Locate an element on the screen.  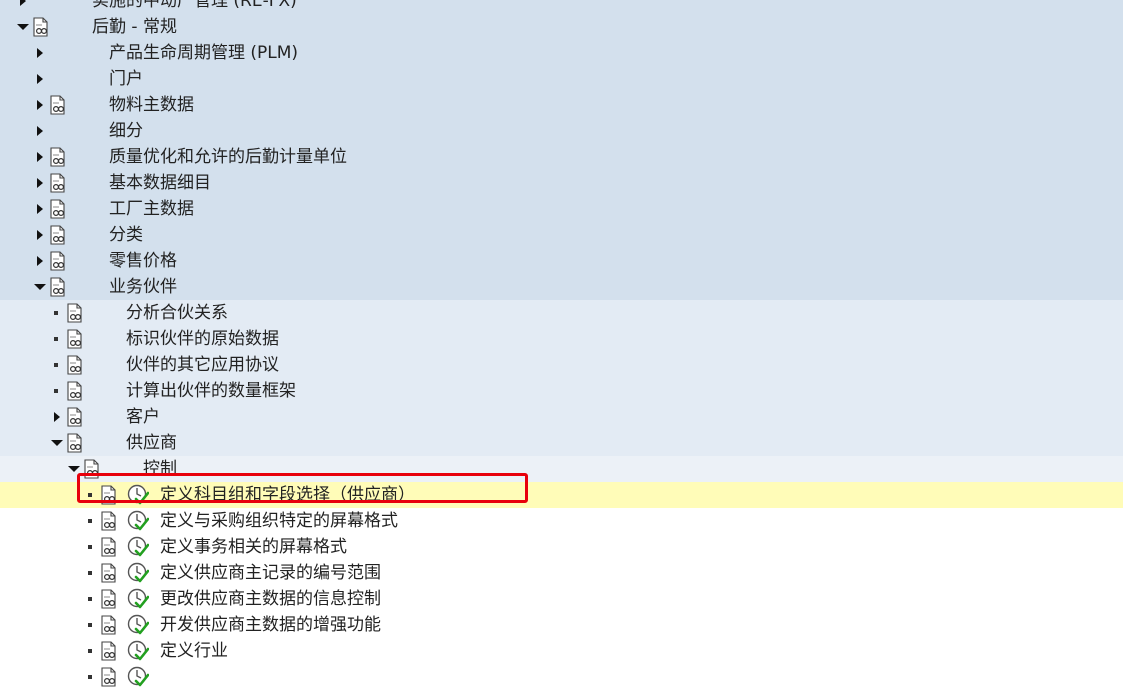
tree-row: 定义事务相关的屏幕格式 is located at coordinates (561, 547).